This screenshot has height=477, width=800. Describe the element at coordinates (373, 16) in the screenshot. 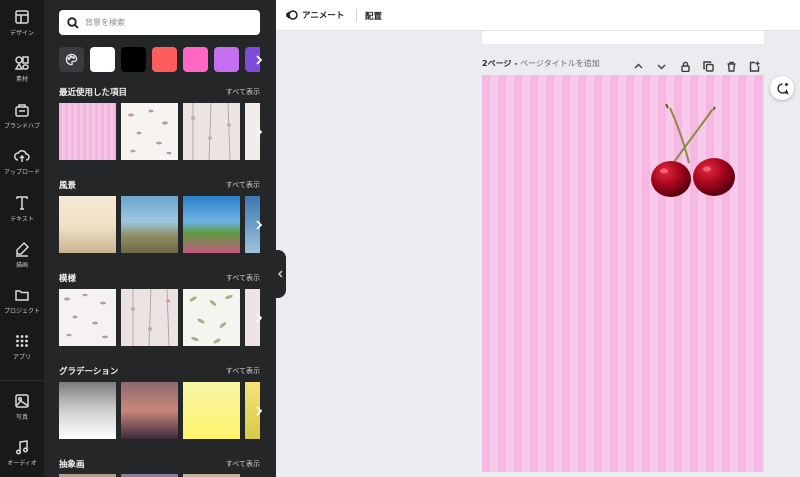

I see `position-button: 配置` at that location.